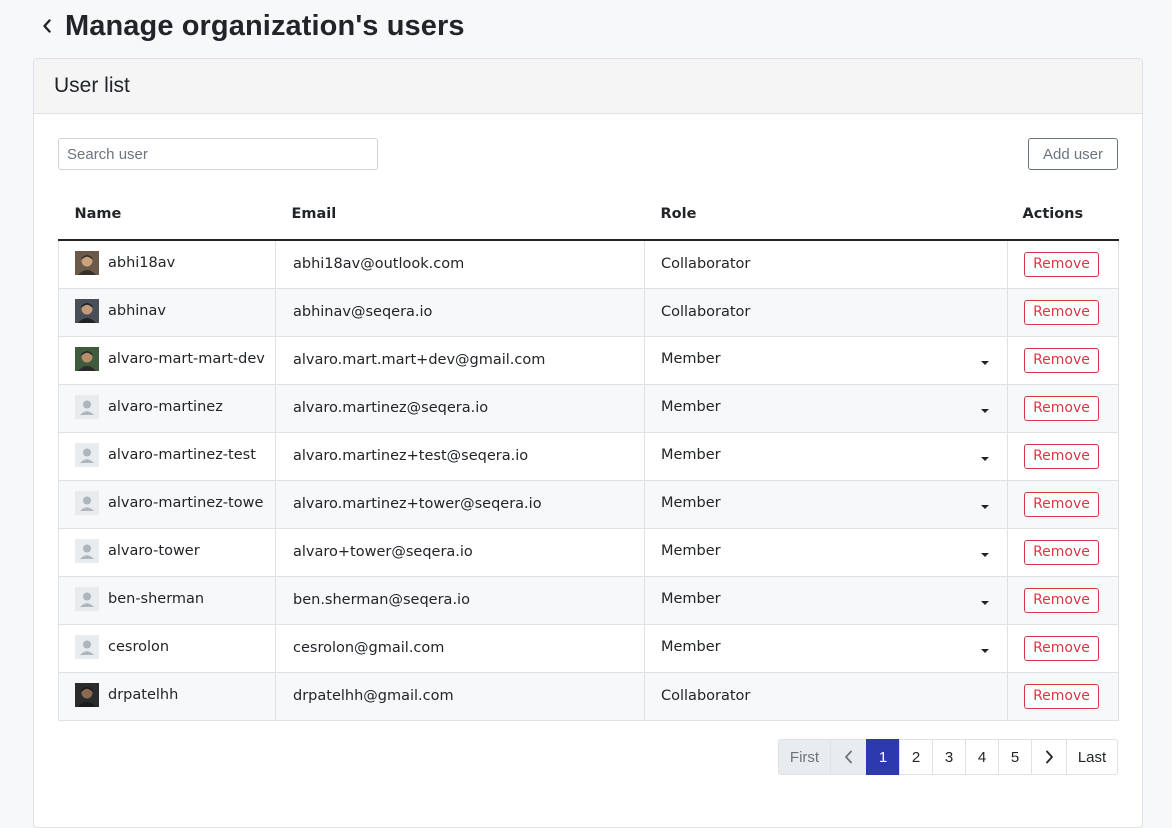  What do you see at coordinates (916, 757) in the screenshot?
I see `pagination-page-2: 2` at bounding box center [916, 757].